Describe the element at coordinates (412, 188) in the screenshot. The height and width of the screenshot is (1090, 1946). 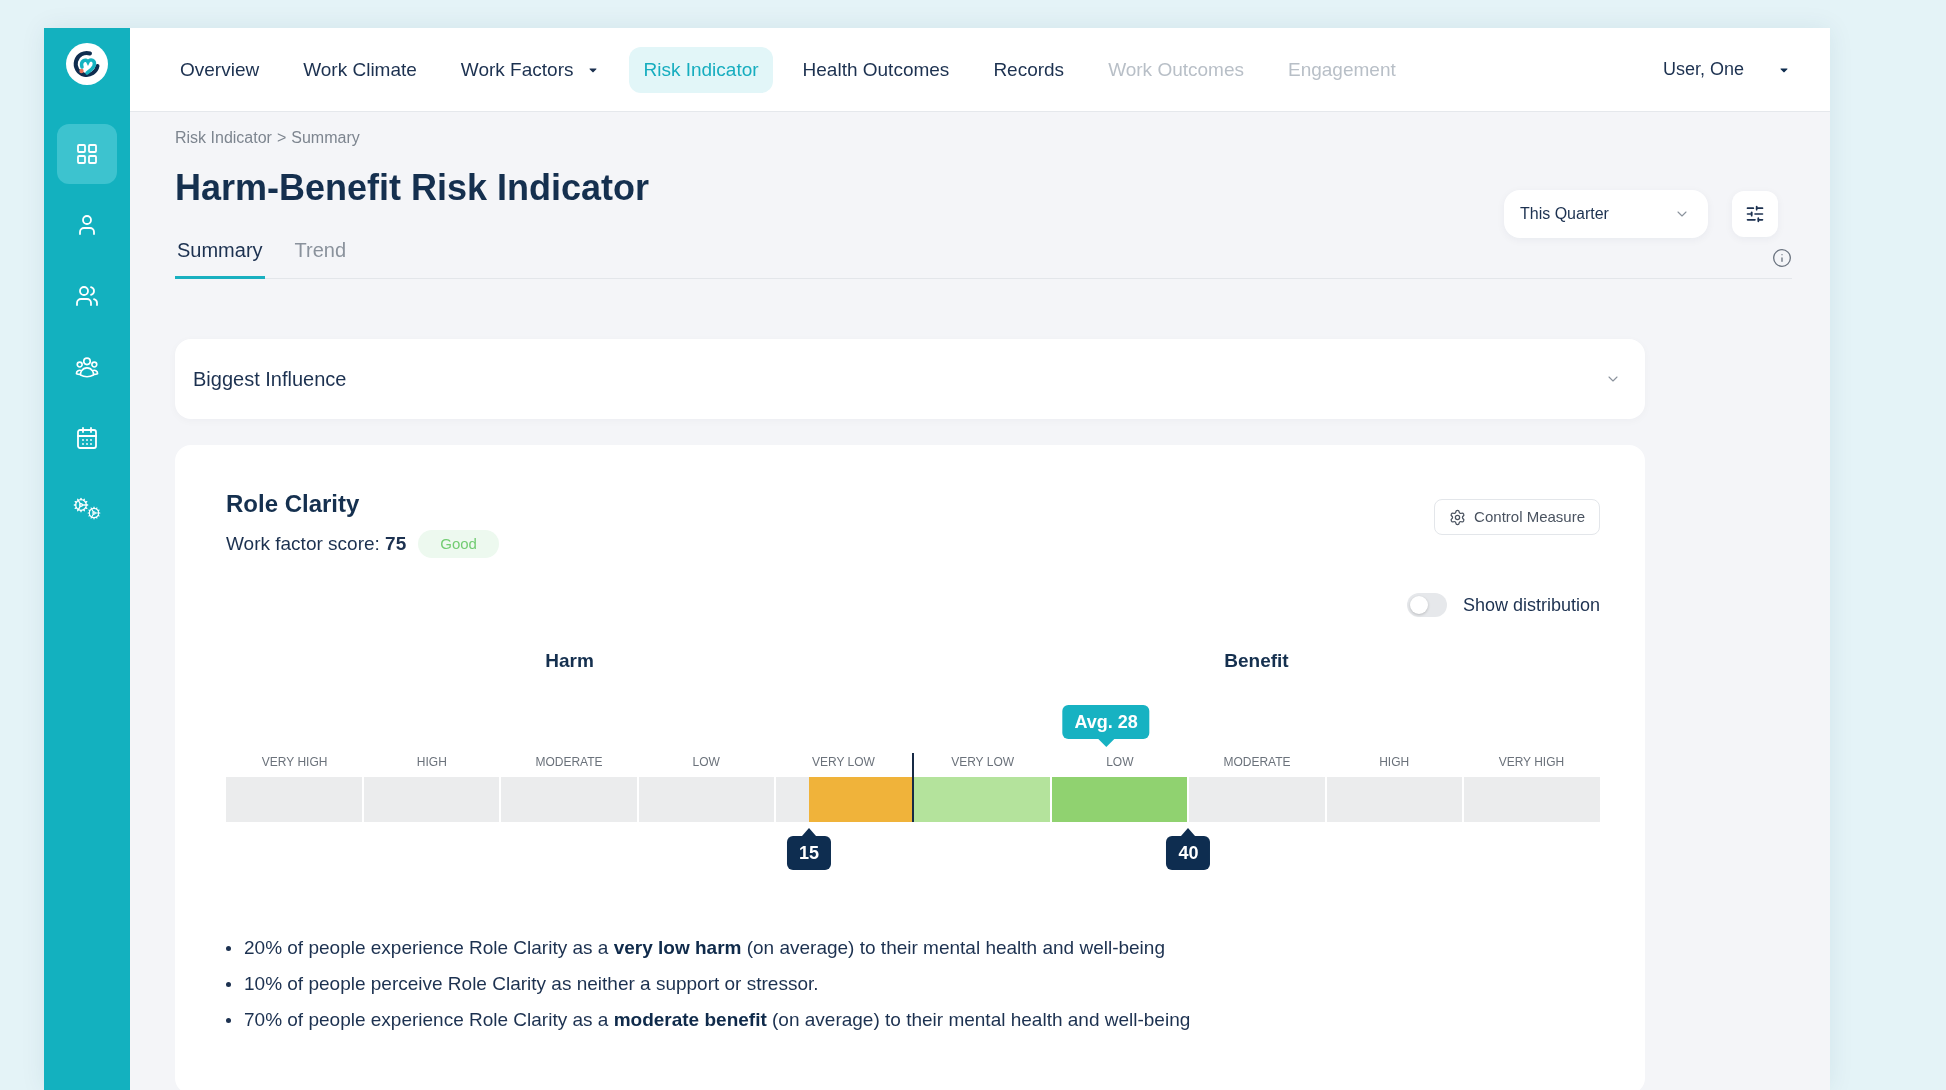
I see `page-title: Harm-Benefit Risk Indicator` at that location.